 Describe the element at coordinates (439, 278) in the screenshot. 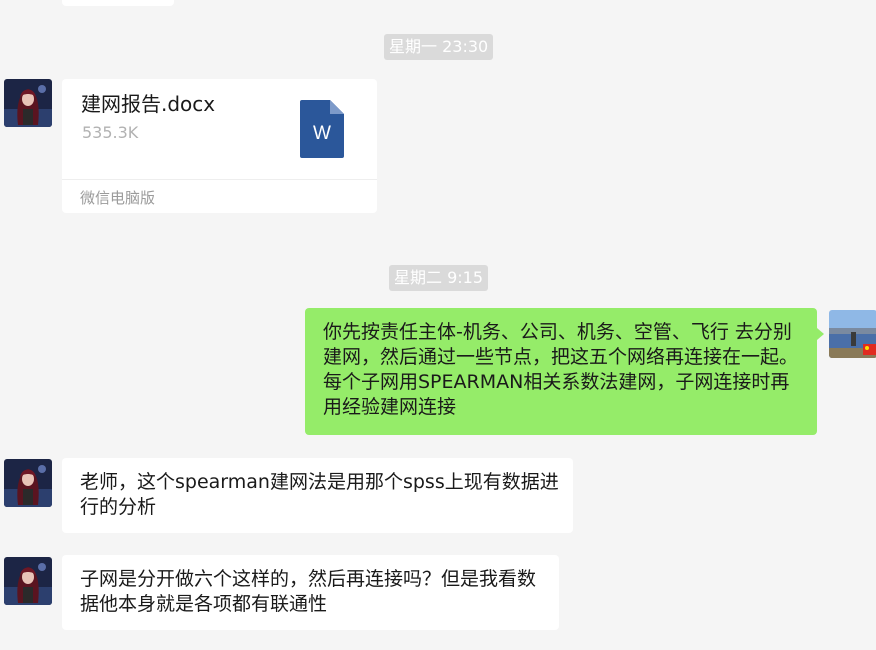

I see `timestamp-badge: 星期二 9:15` at that location.